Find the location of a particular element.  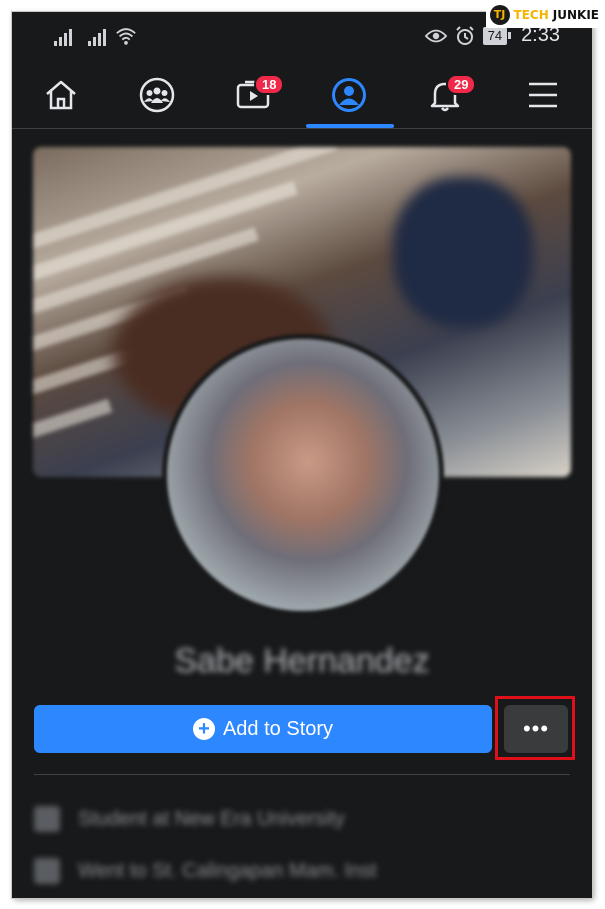

nav-home is located at coordinates (61, 95).